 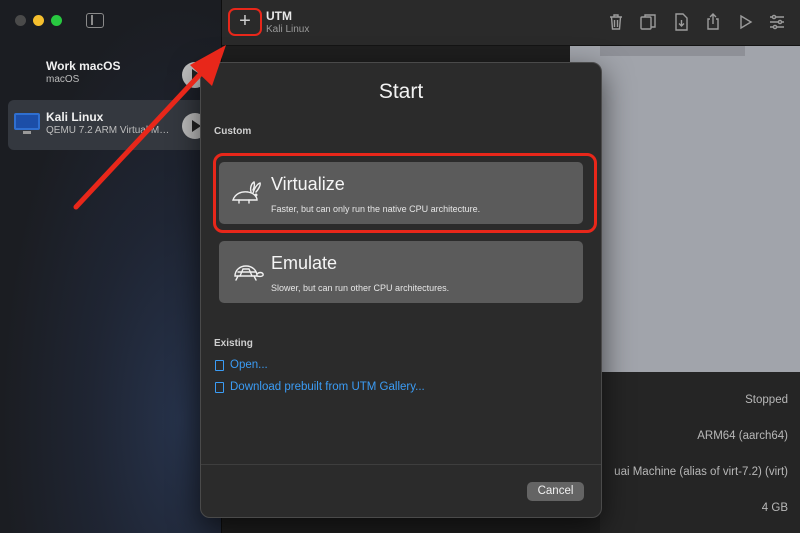 I want to click on dialog-title: Start, so click(x=401, y=91).